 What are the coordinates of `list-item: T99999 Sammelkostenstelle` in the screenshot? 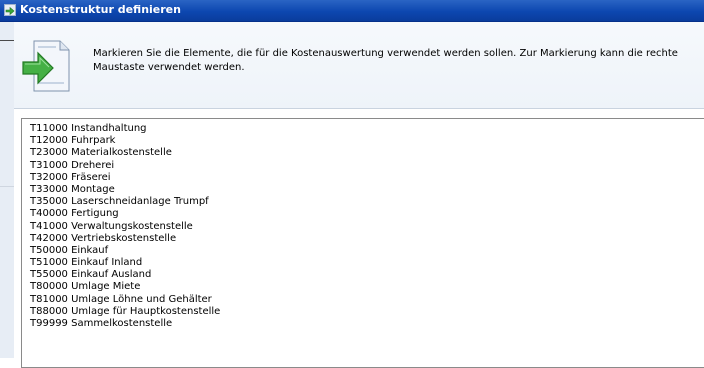 It's located at (367, 324).